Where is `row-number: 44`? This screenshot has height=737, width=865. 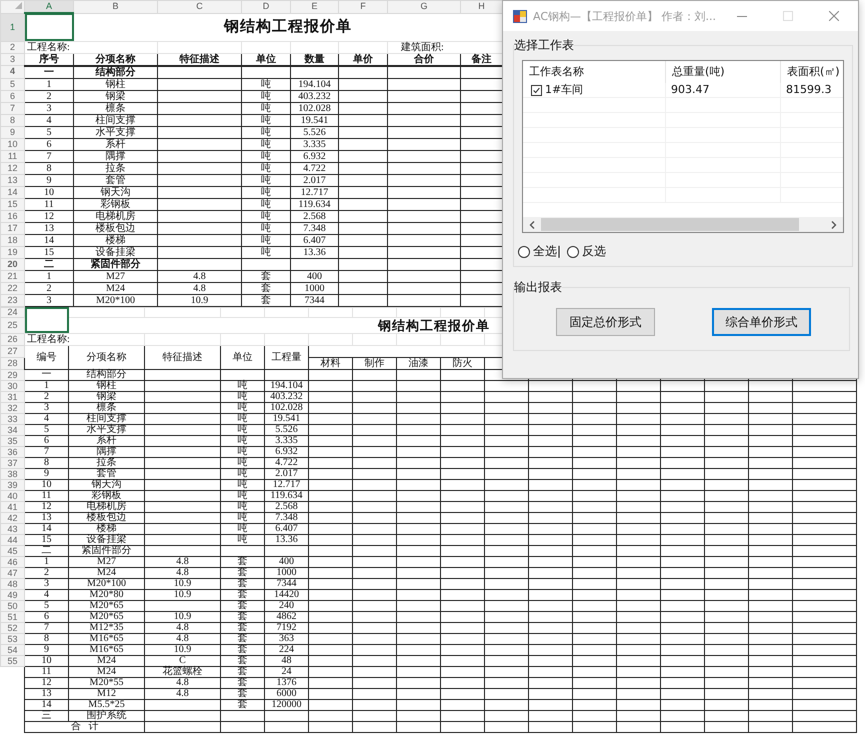
row-number: 44 is located at coordinates (12, 539).